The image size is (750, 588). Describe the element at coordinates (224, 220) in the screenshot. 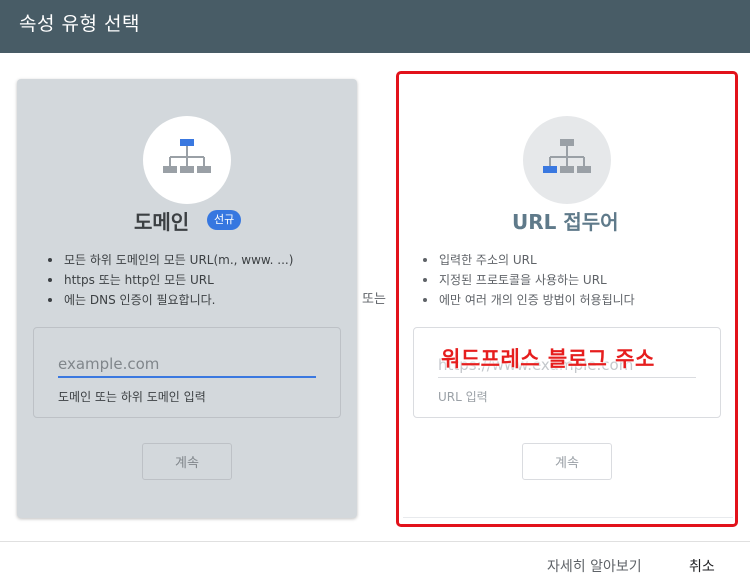

I see `new-badge: 선규` at that location.